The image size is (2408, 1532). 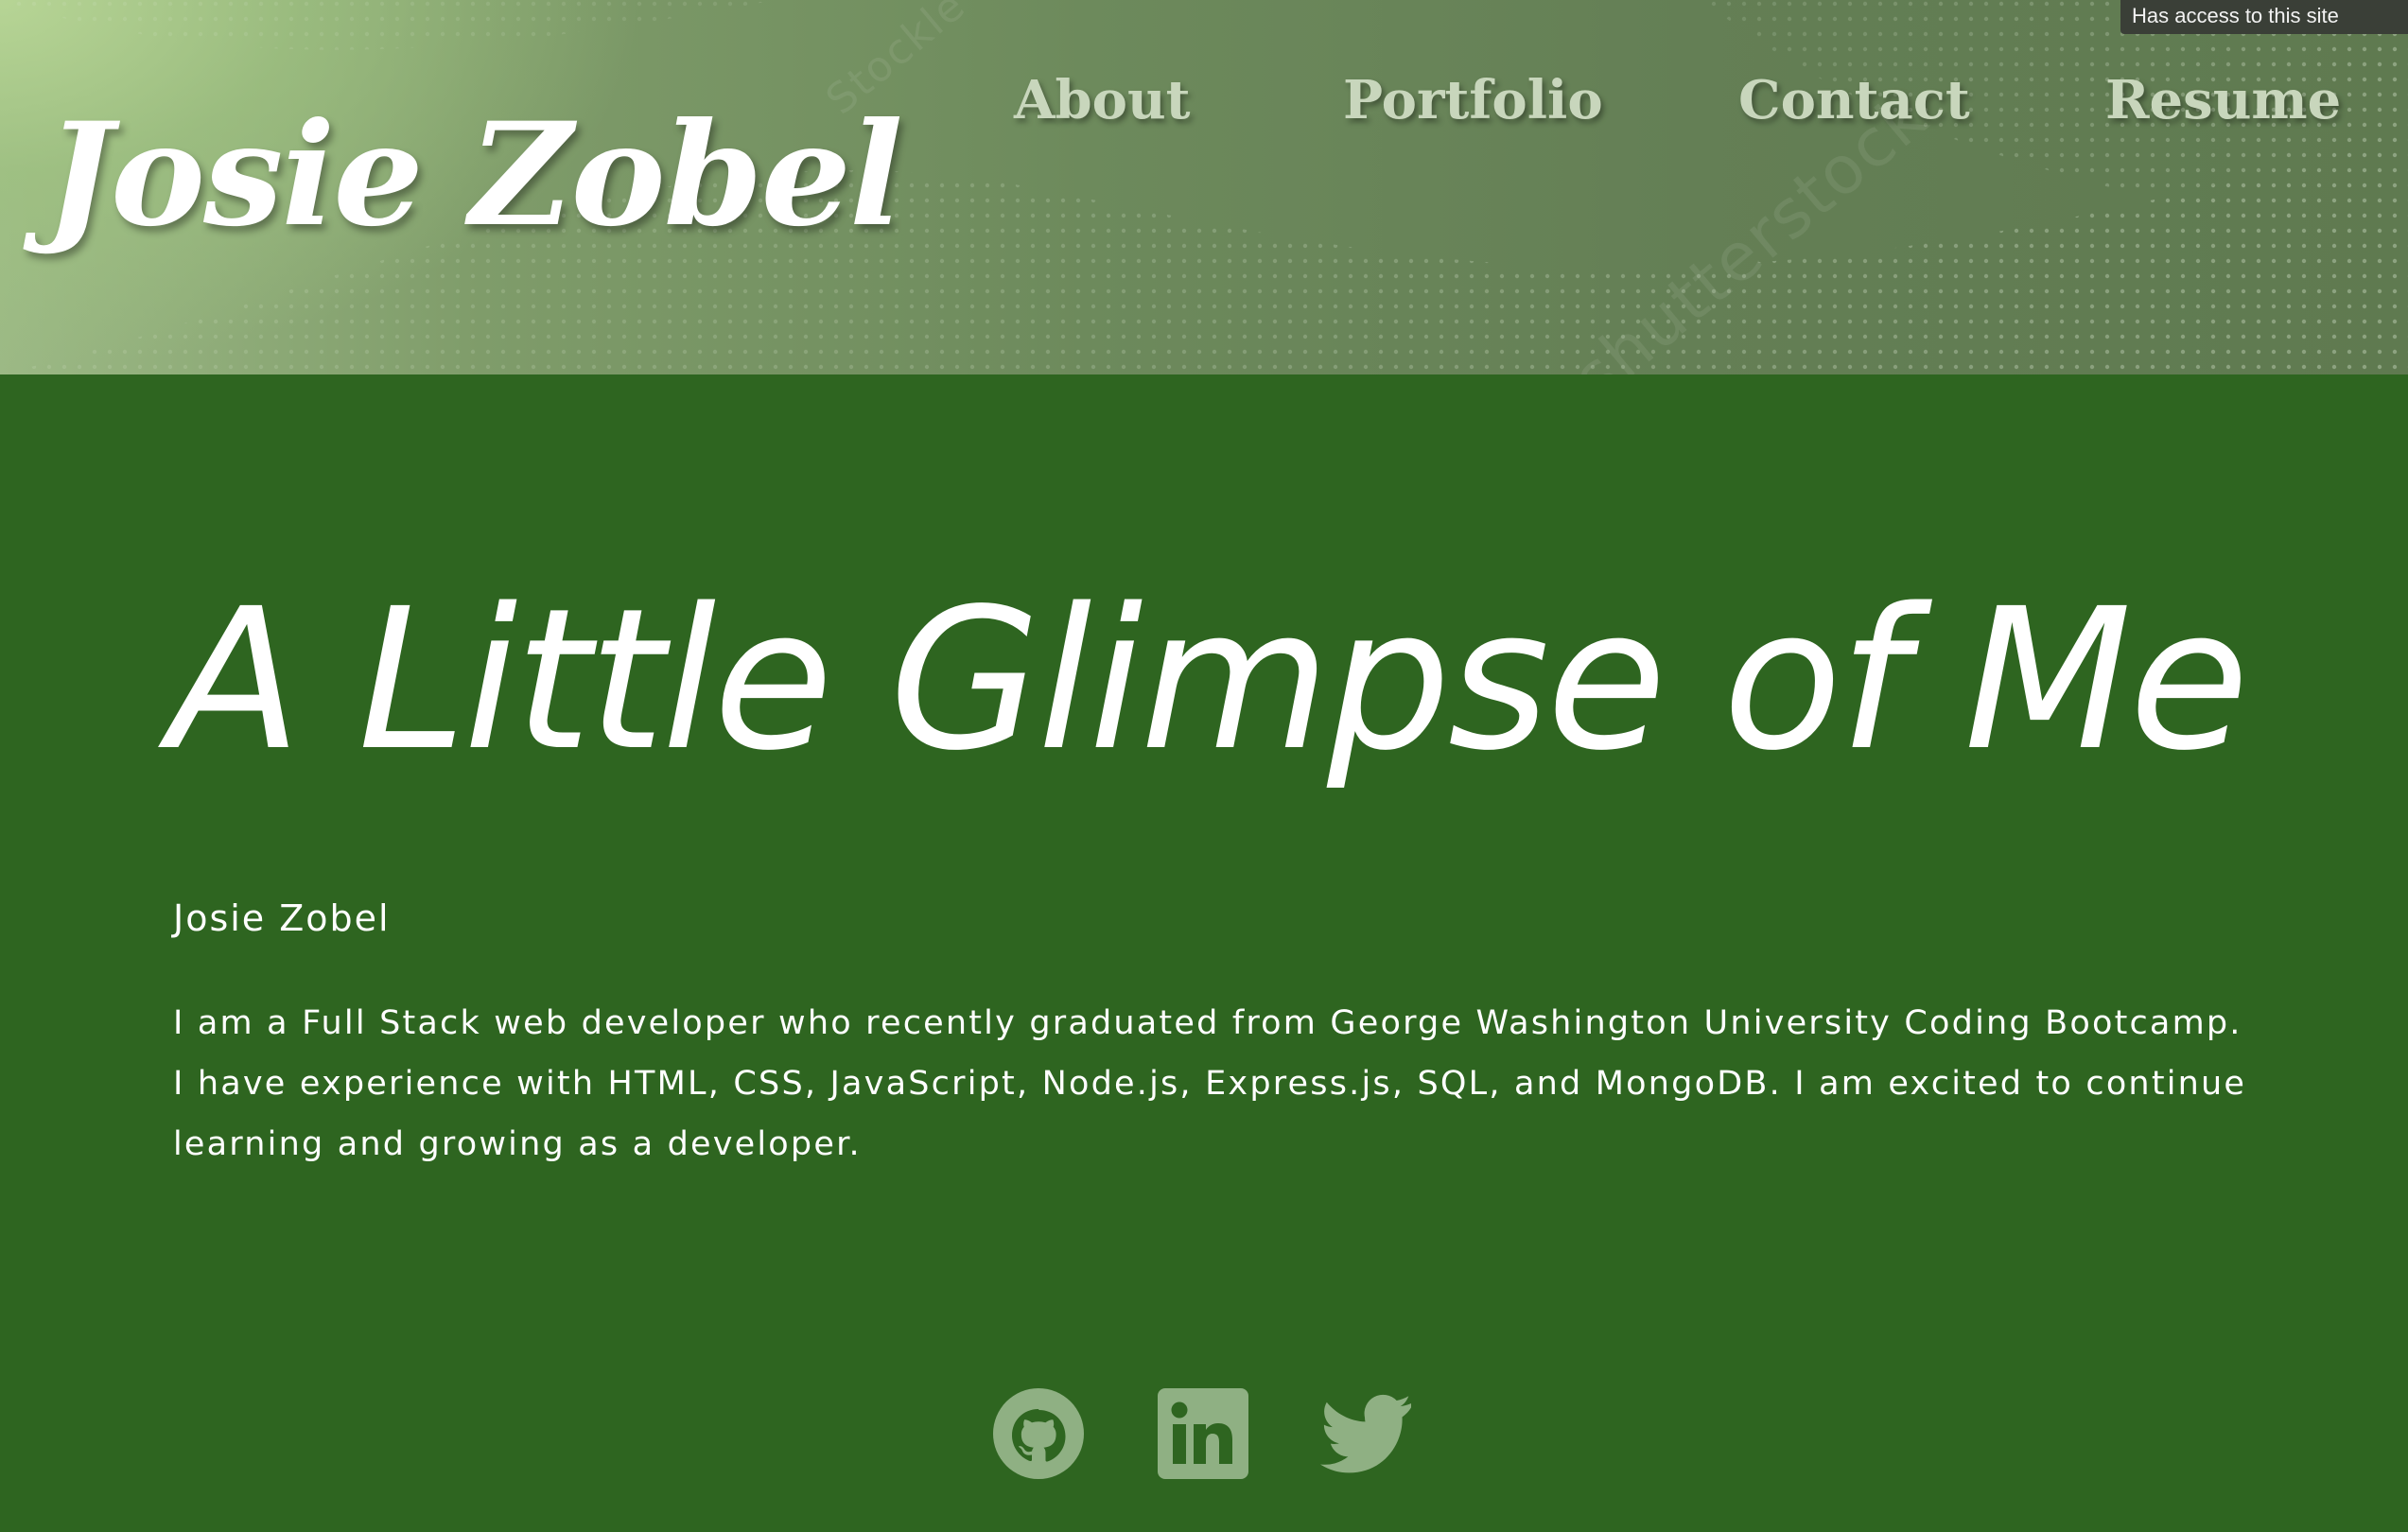 What do you see at coordinates (1209, 679) in the screenshot?
I see `page-title: A Little Glimpse of Me` at bounding box center [1209, 679].